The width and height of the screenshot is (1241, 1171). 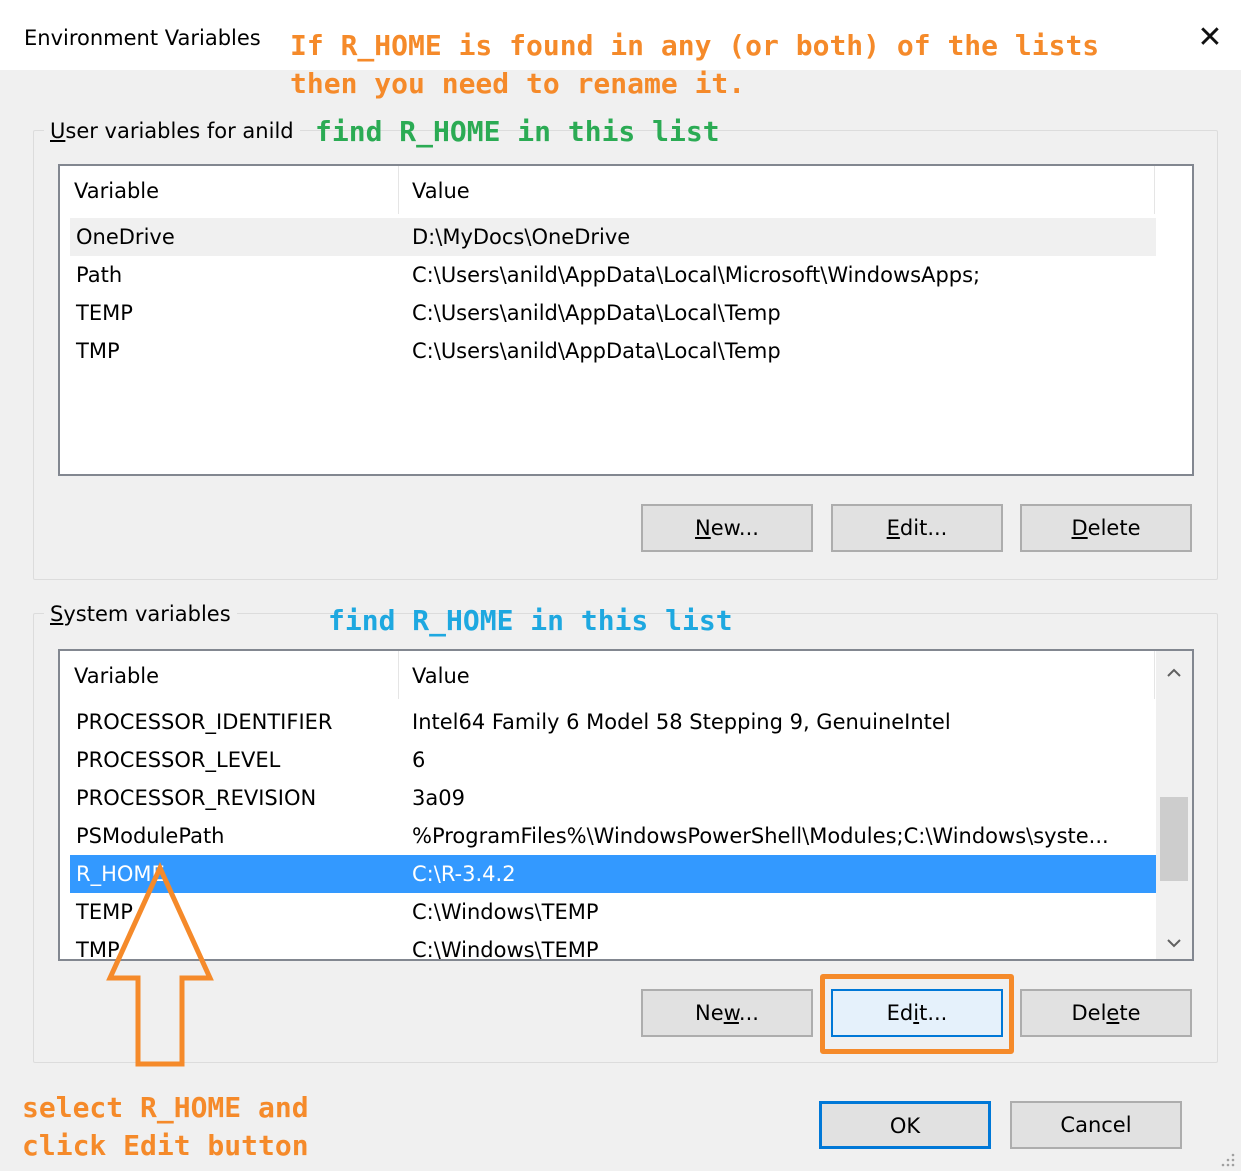 I want to click on system-delete-button: Delete, so click(x=1106, y=1013).